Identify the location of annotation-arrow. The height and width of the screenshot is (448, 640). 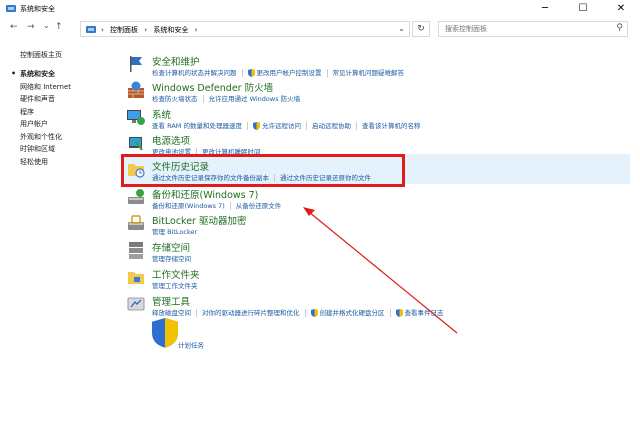
(380, 270).